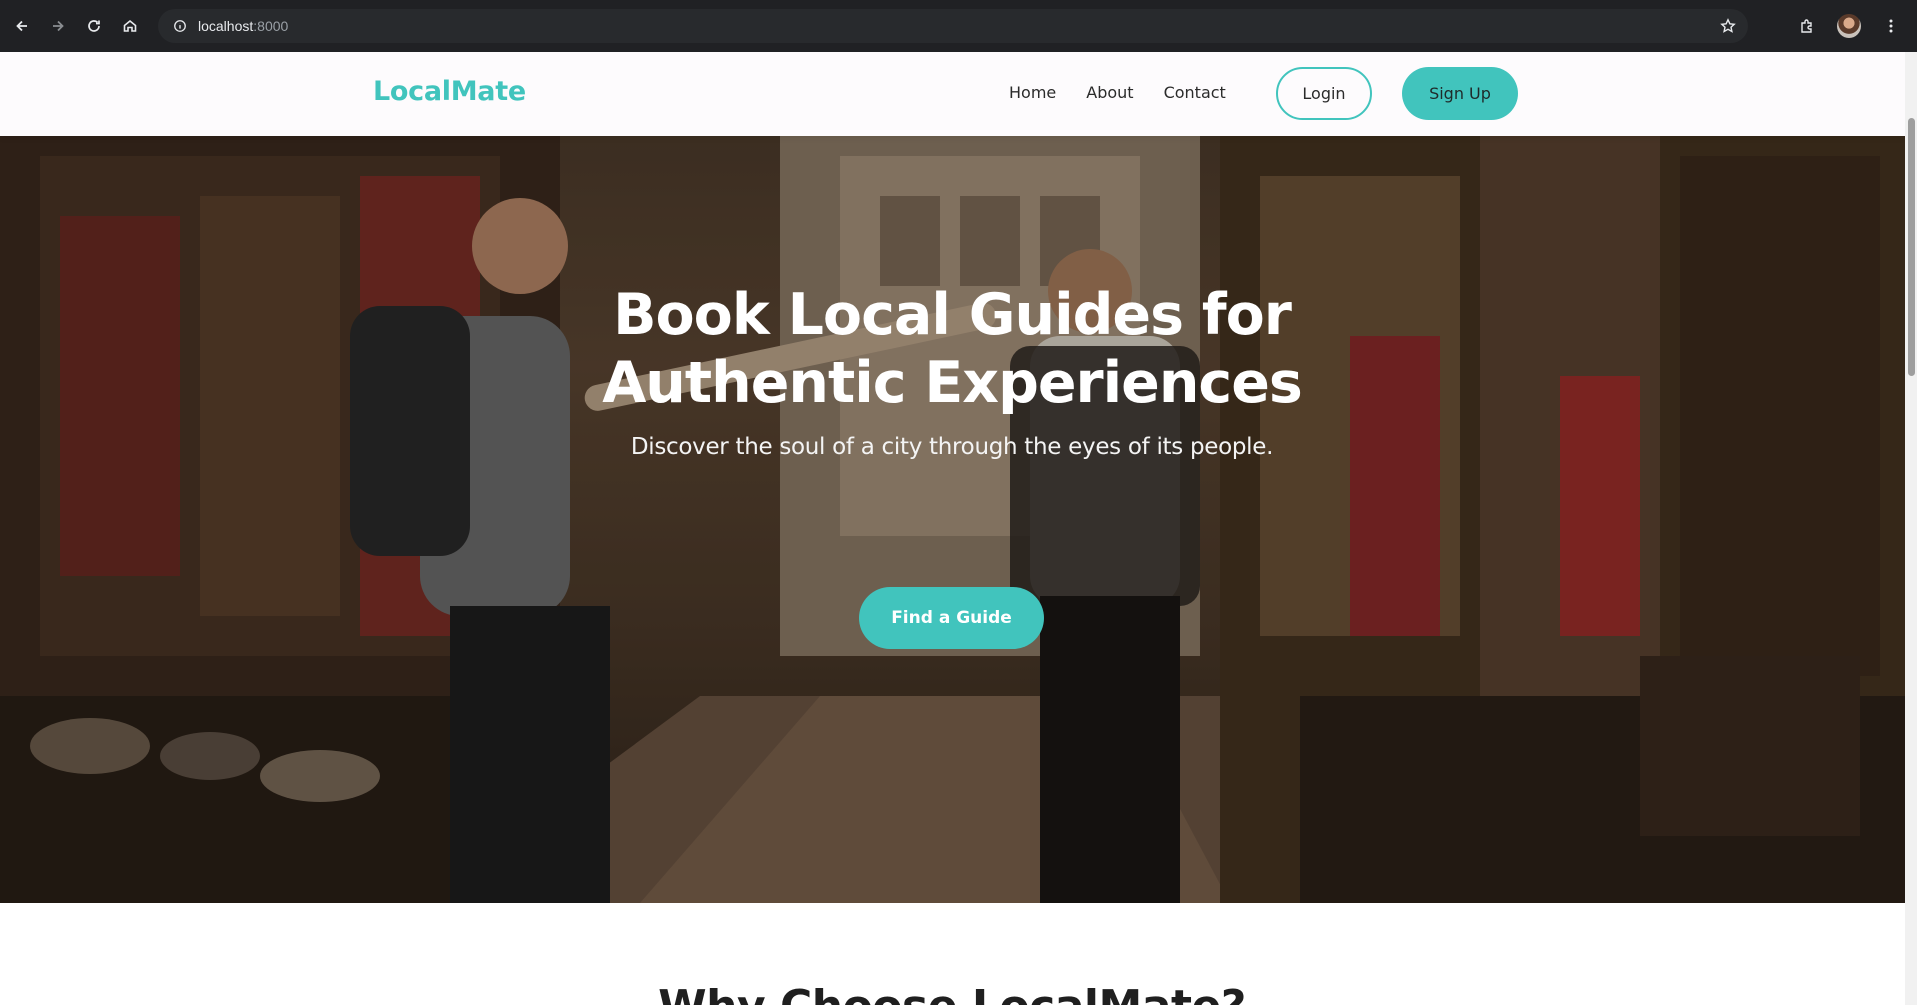 Image resolution: width=1917 pixels, height=1005 pixels. What do you see at coordinates (1891, 26) in the screenshot?
I see `more-menu-icon` at bounding box center [1891, 26].